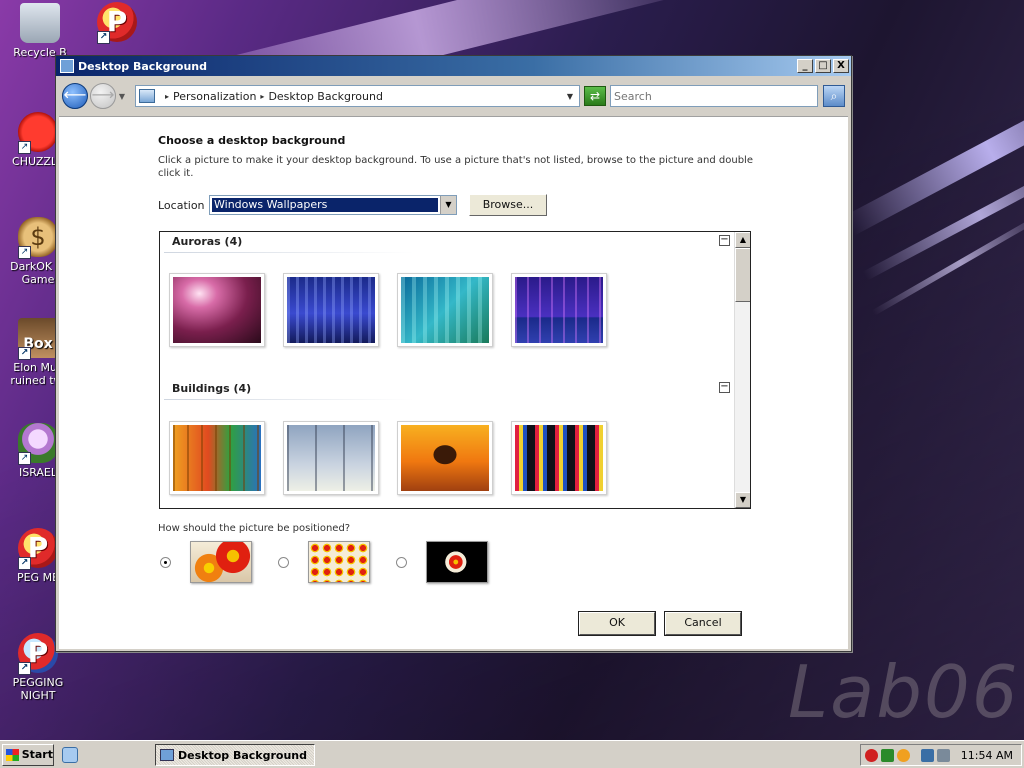  Describe the element at coordinates (927, 755) in the screenshot. I see `monitor-icon` at that location.